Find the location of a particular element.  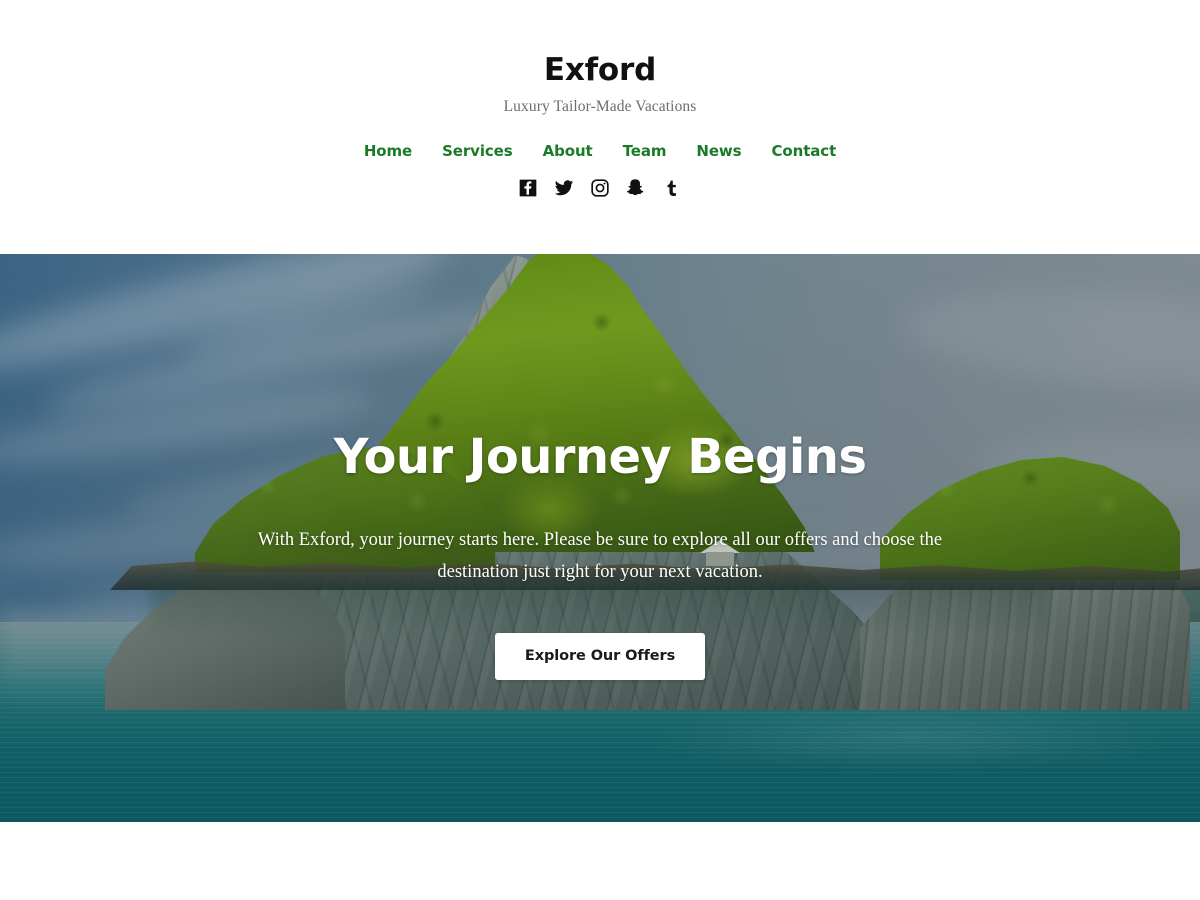

social-link-twitter is located at coordinates (564, 188).